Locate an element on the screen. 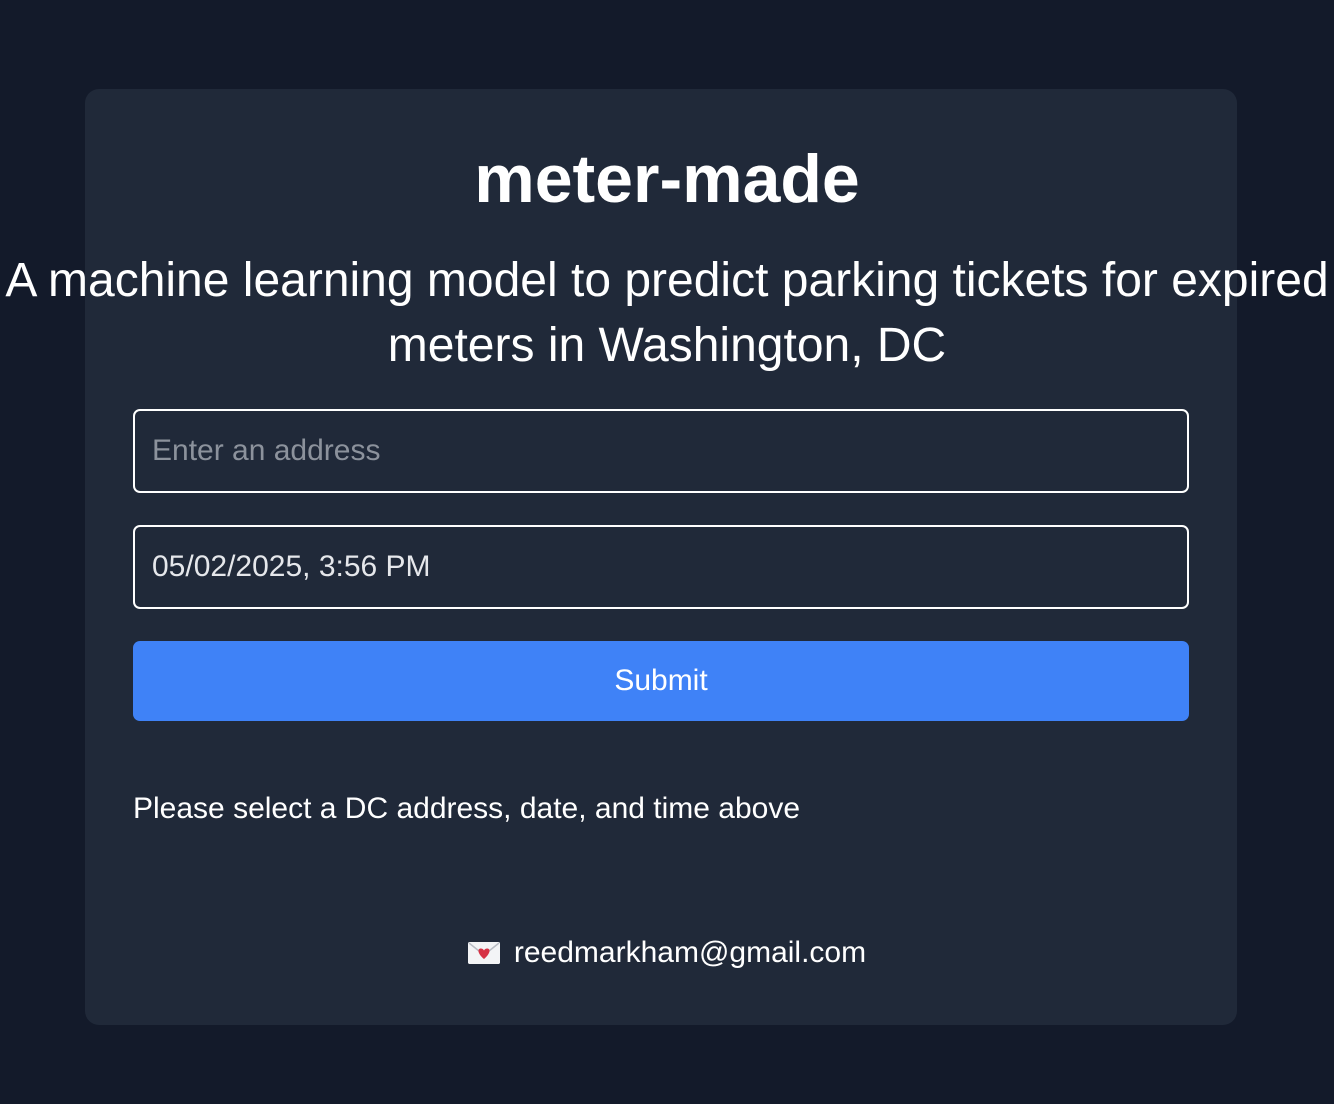  love-letter-icon is located at coordinates (483, 953).